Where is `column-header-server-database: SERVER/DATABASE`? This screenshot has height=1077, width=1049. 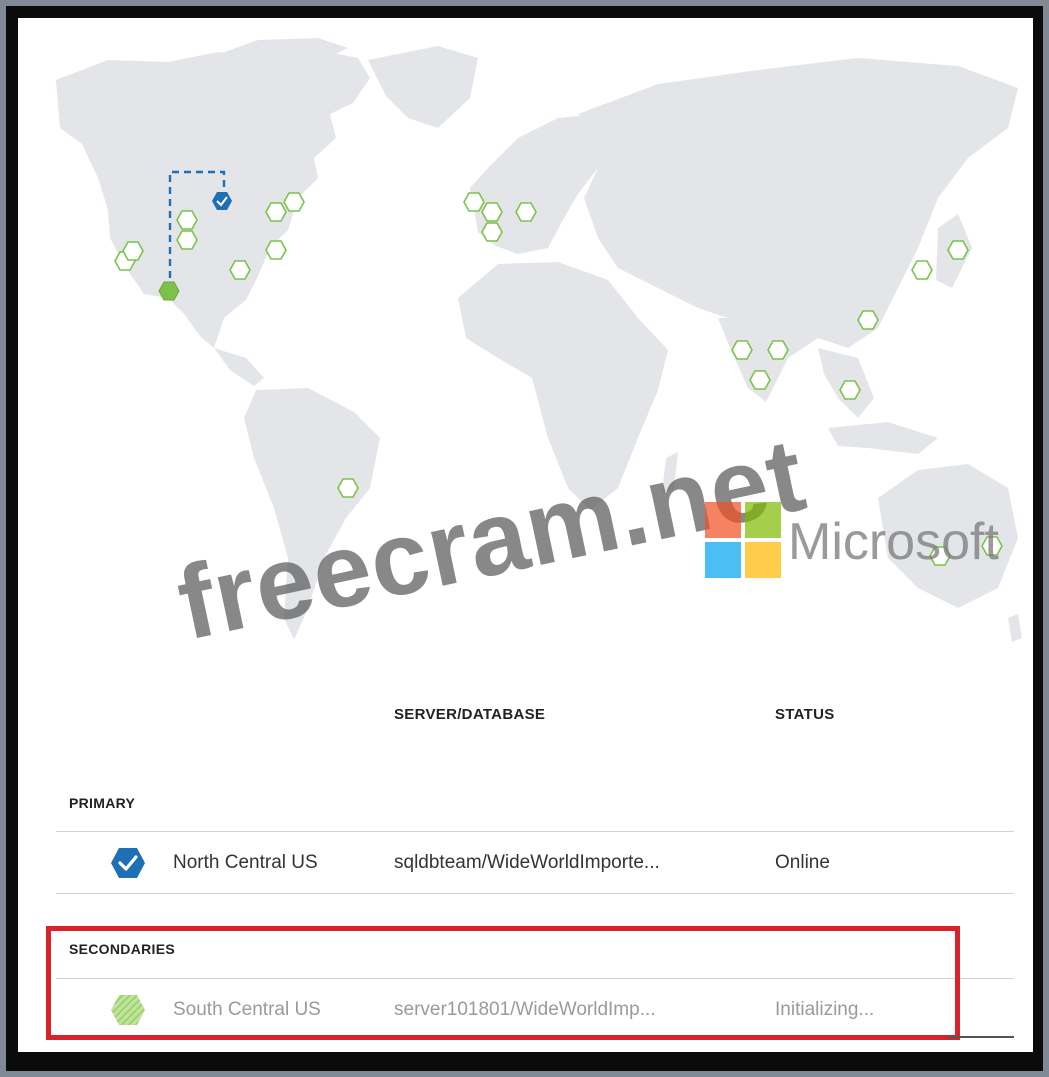 column-header-server-database: SERVER/DATABASE is located at coordinates (470, 714).